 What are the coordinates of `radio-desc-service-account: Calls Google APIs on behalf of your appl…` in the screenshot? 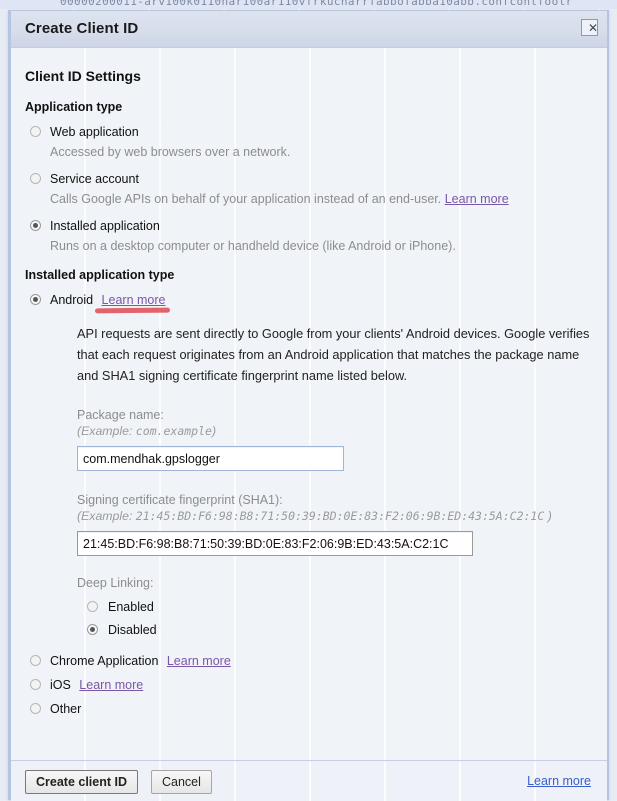 It's located at (321, 199).